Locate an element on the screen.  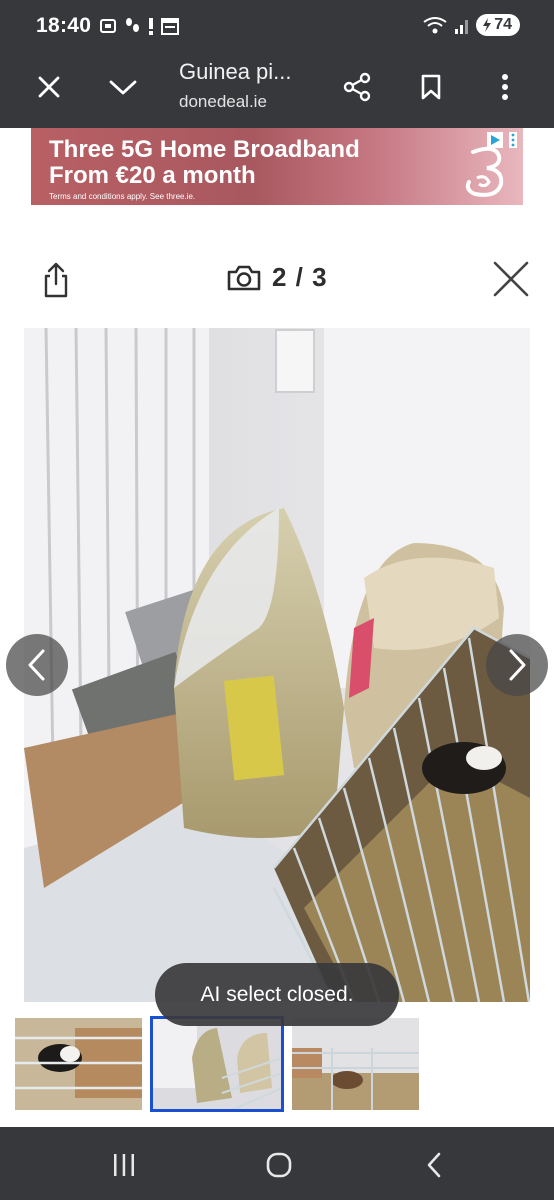
more-vert-icon is located at coordinates (505, 87).